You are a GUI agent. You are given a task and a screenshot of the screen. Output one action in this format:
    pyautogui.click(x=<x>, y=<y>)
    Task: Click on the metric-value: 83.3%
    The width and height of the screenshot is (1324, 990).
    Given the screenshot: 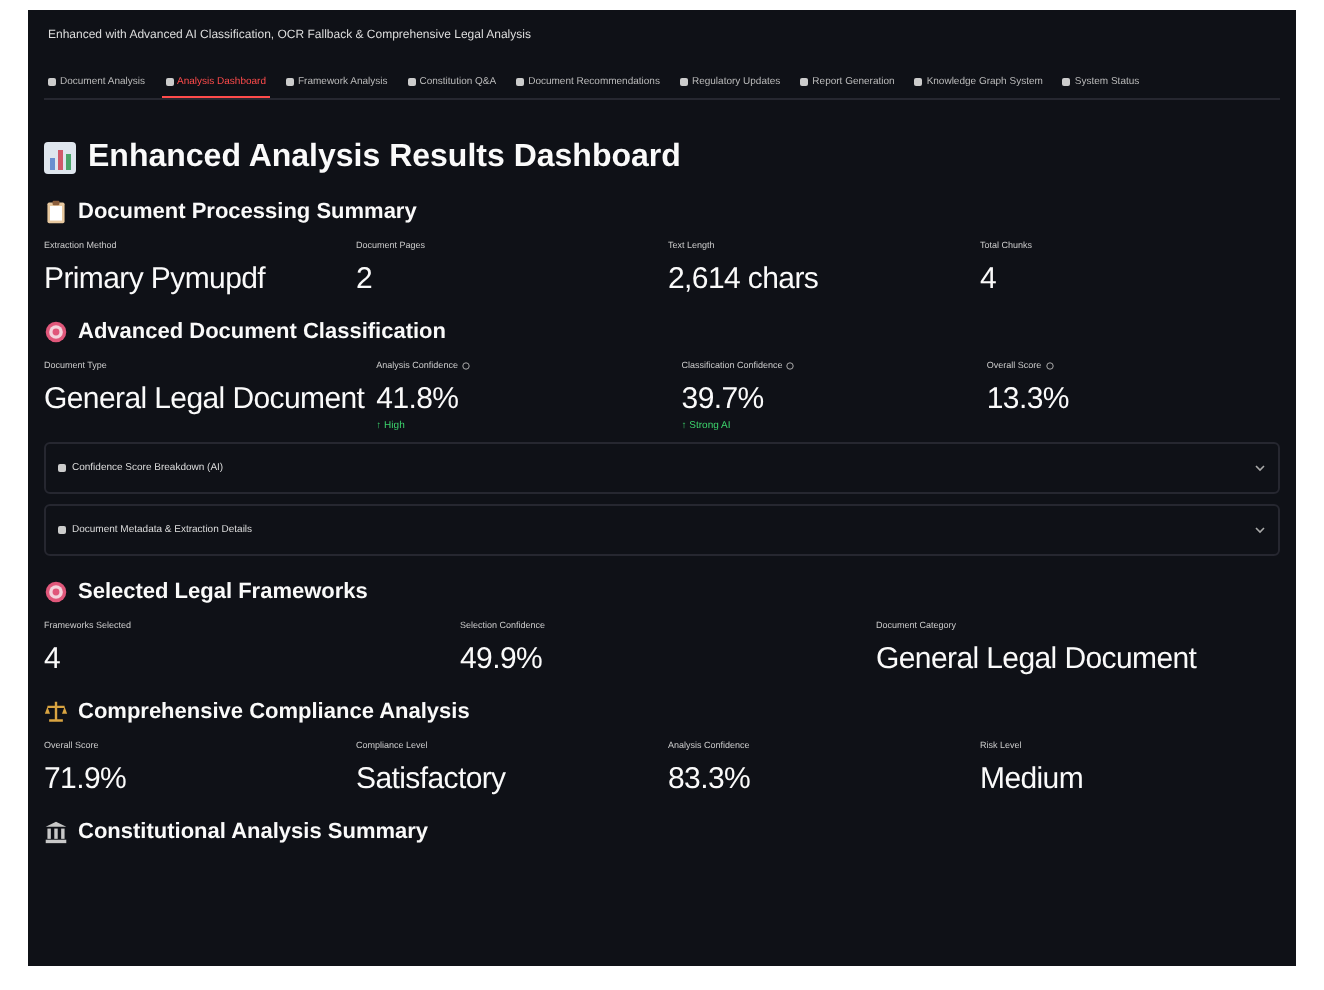 What is the action you would take?
    pyautogui.click(x=710, y=779)
    